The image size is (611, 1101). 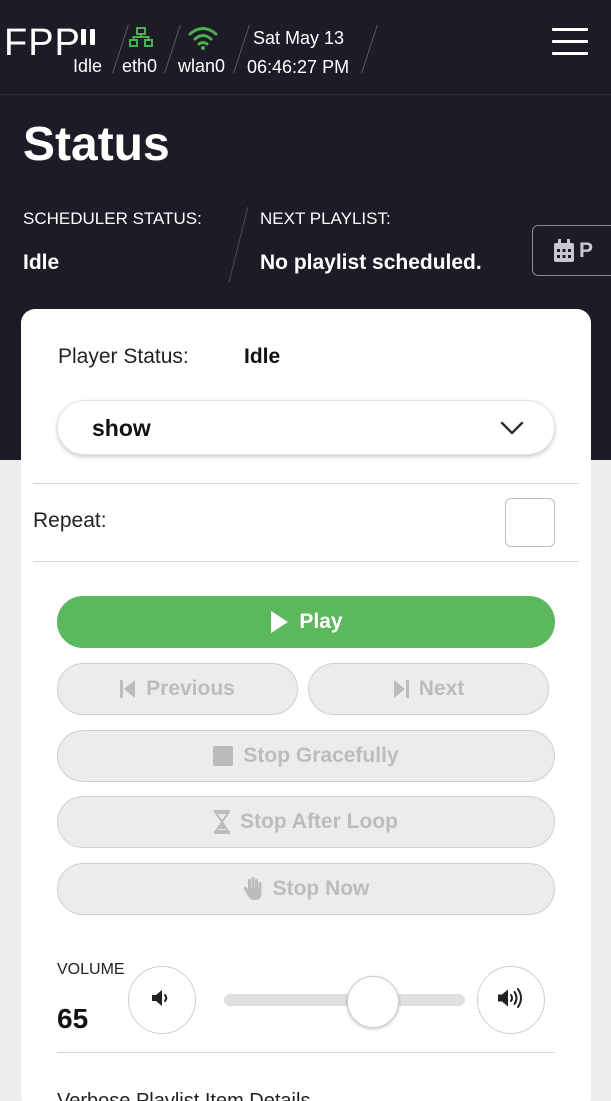 What do you see at coordinates (88, 66) in the screenshot?
I see `player-status-text: Idle` at bounding box center [88, 66].